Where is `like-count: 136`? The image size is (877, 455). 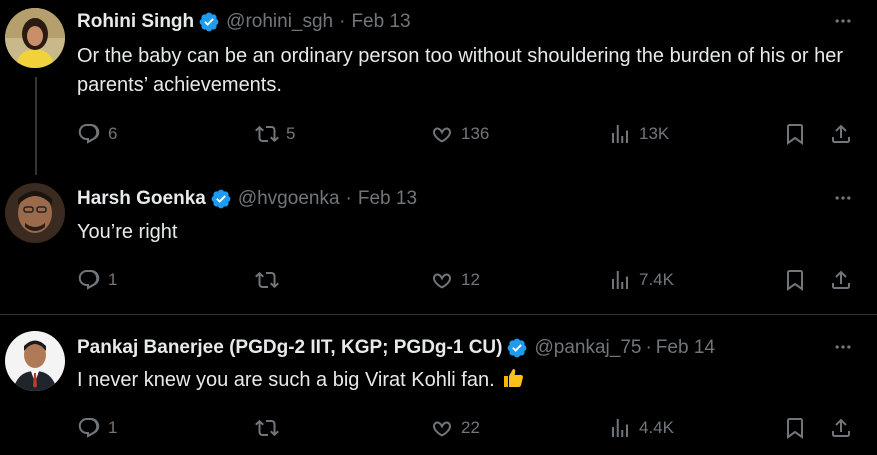
like-count: 136 is located at coordinates (475, 133).